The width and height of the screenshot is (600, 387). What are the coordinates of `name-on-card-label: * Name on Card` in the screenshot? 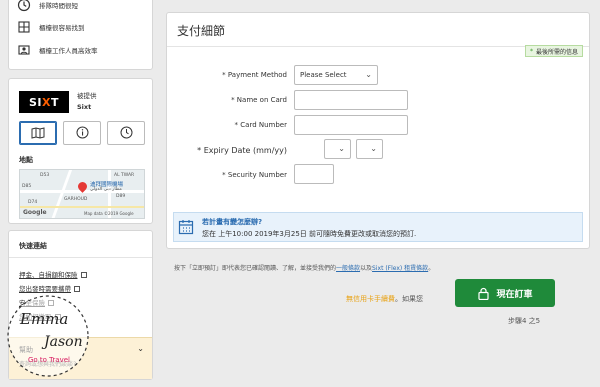 It's located at (259, 100).